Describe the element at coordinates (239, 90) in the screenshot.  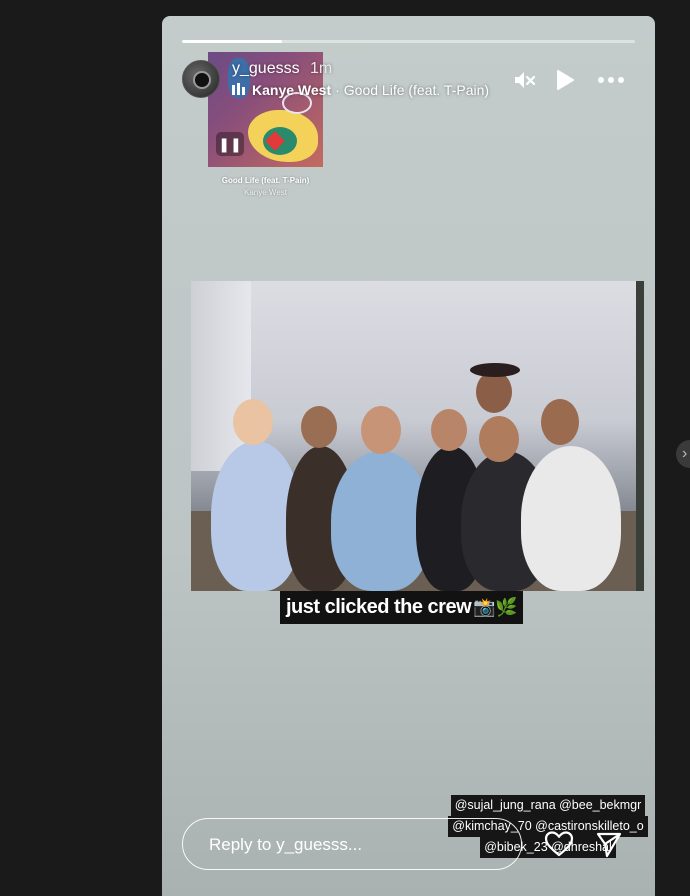
I see `music-equalizer-icon` at that location.